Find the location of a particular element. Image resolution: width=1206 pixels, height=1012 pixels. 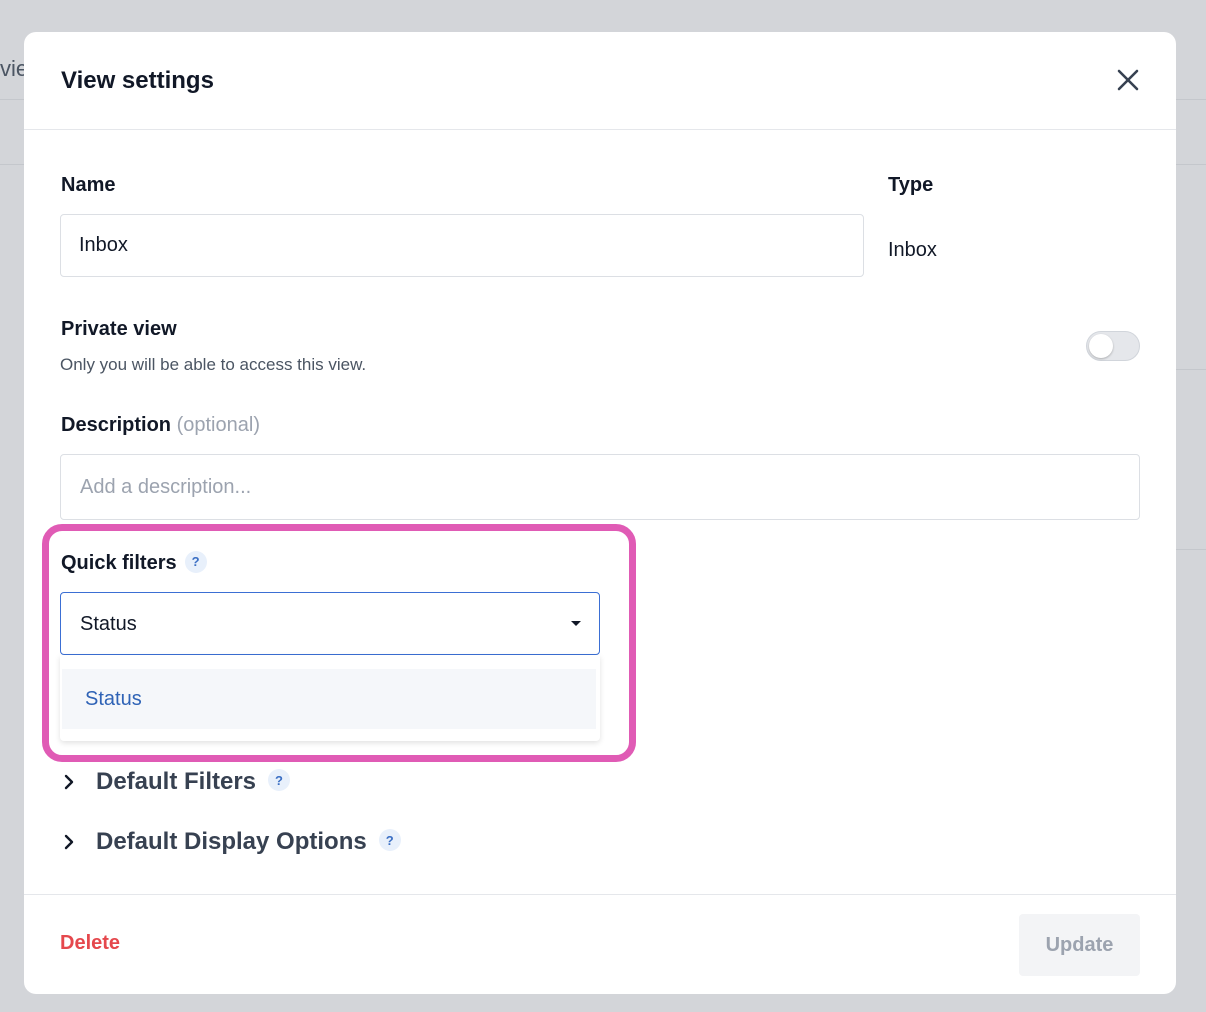

modal-title: View settings is located at coordinates (137, 80).